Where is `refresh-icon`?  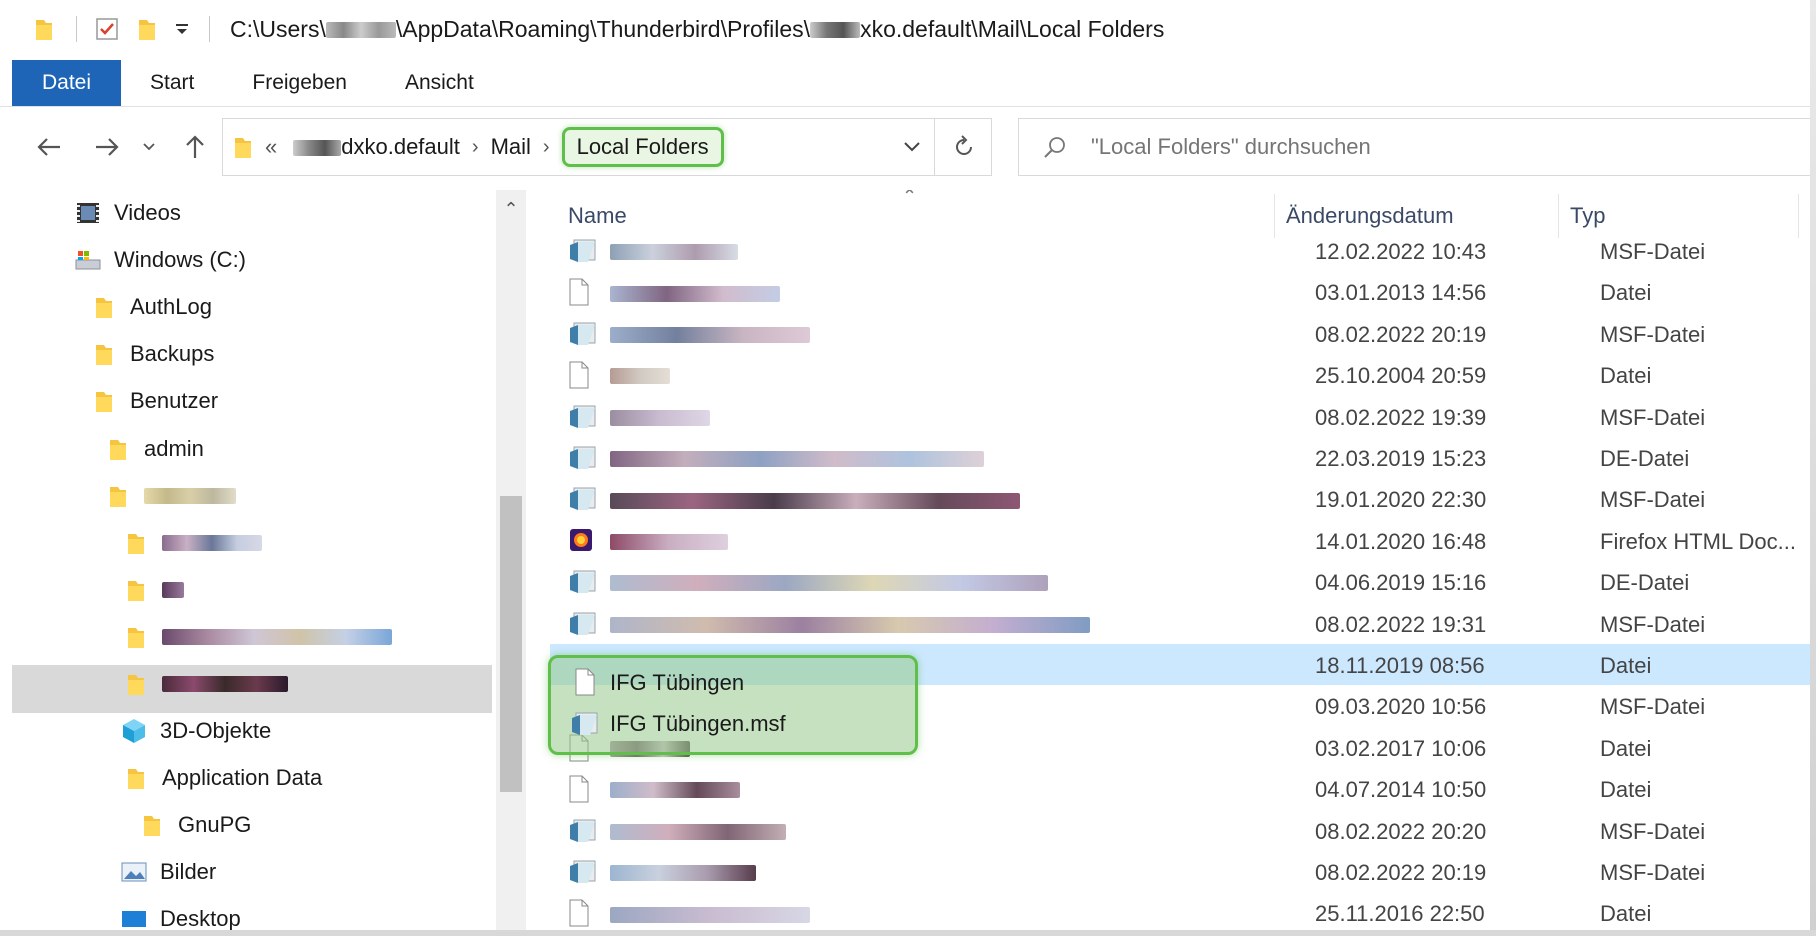
refresh-icon is located at coordinates (964, 145).